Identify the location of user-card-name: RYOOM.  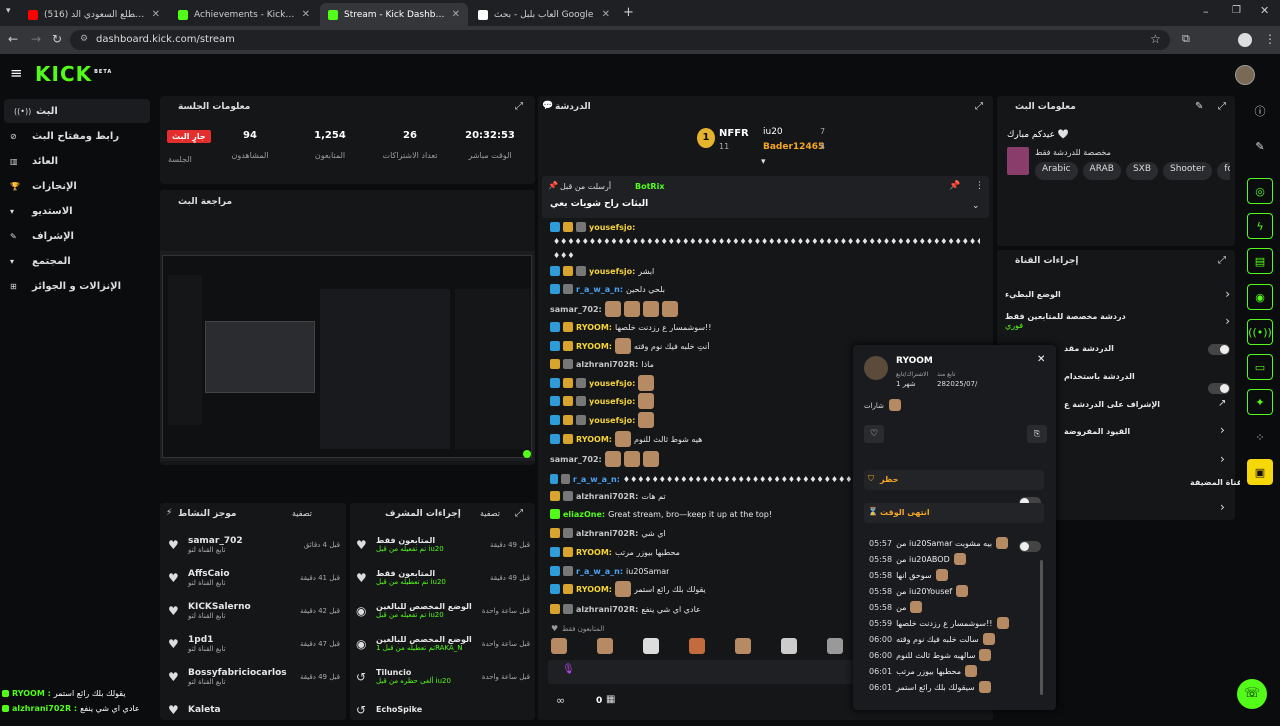
(914, 361).